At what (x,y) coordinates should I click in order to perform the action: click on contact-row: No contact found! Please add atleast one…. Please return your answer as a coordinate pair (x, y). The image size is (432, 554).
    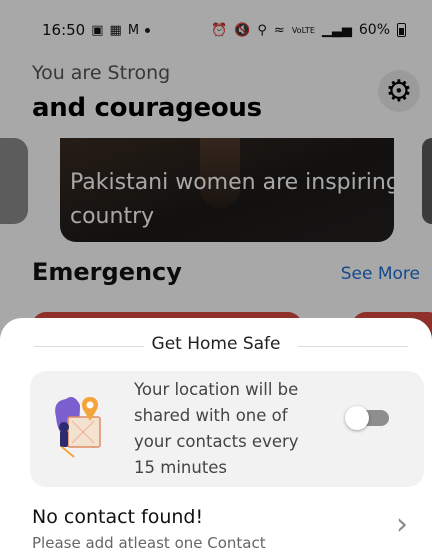
    Looking at the image, I should click on (216, 530).